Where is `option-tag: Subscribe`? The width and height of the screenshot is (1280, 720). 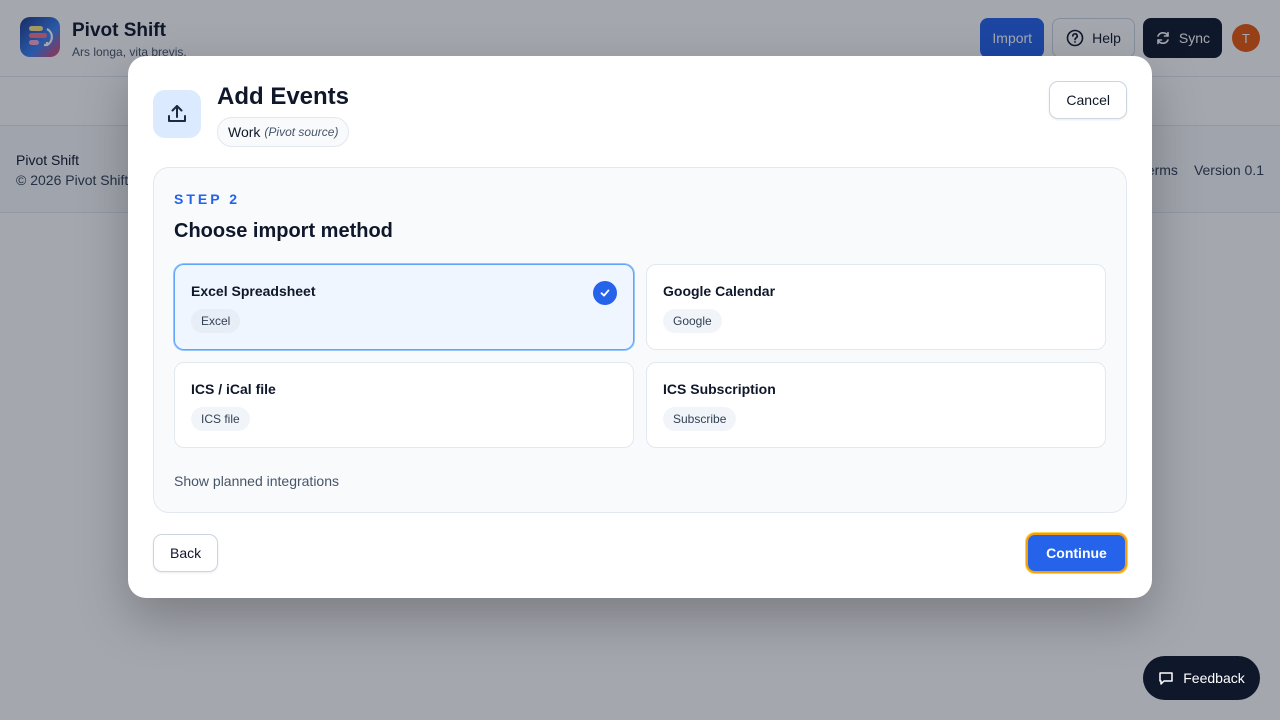
option-tag: Subscribe is located at coordinates (700, 419).